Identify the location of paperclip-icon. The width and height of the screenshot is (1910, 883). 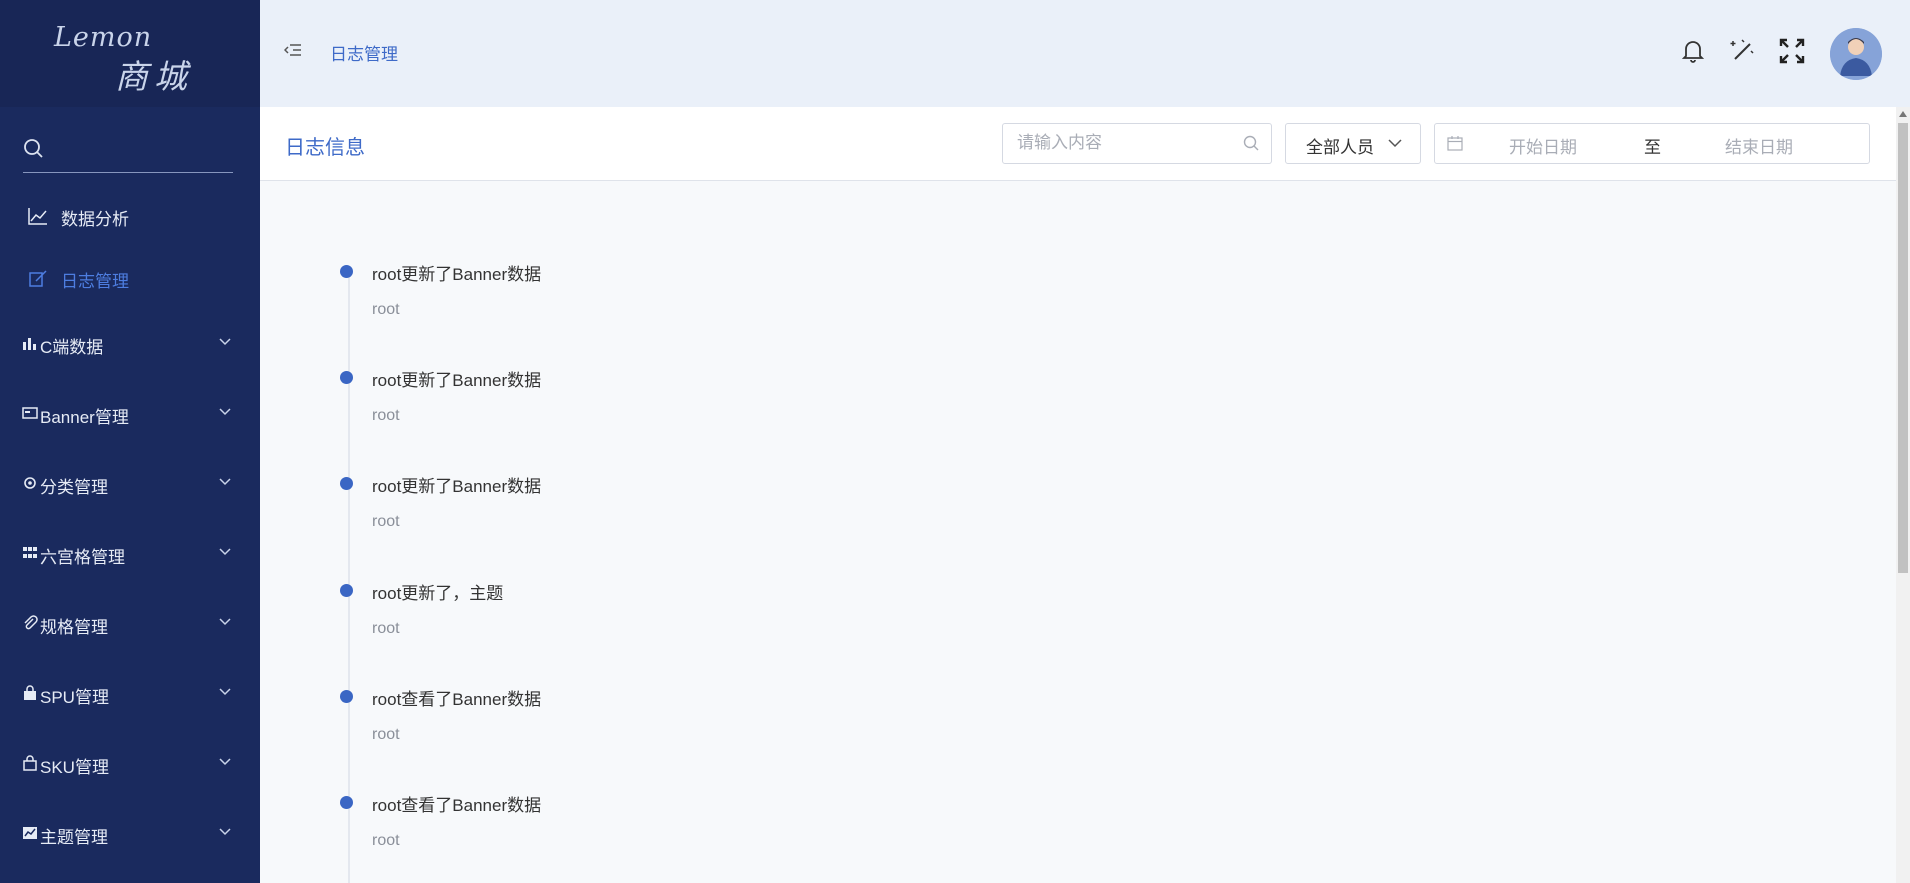
(31, 622).